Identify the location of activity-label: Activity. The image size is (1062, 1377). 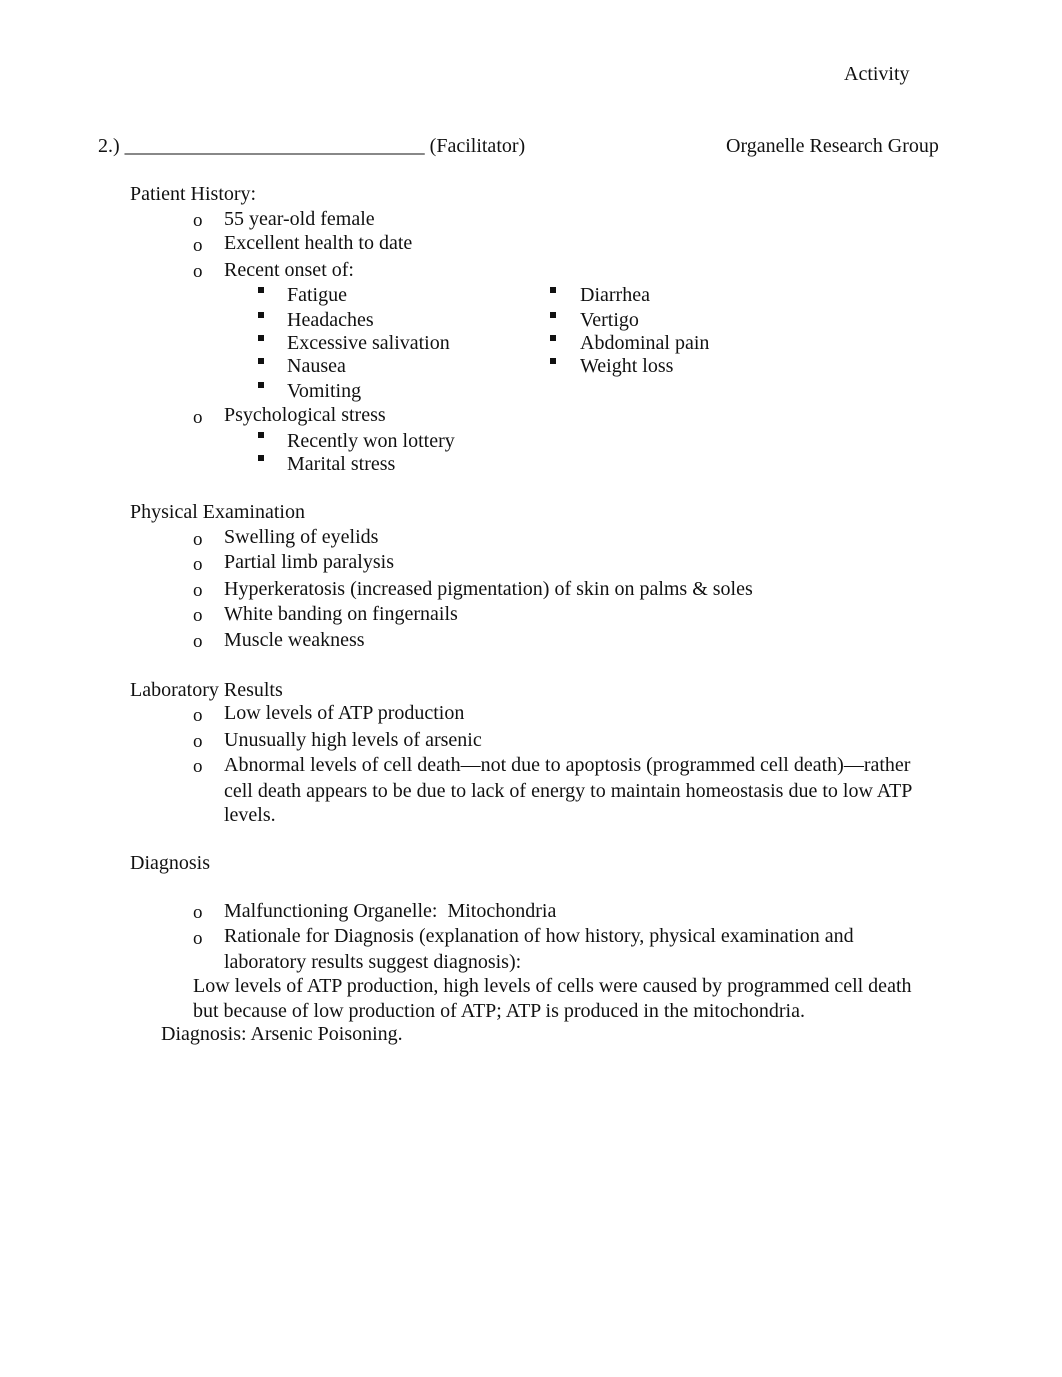
(877, 74).